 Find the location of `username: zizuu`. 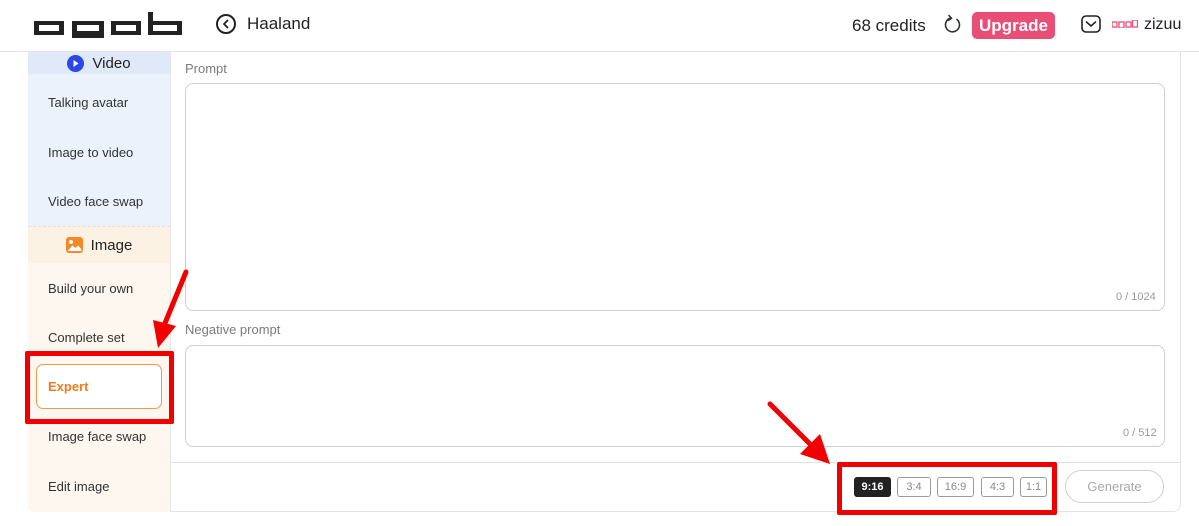

username: zizuu is located at coordinates (1162, 25).